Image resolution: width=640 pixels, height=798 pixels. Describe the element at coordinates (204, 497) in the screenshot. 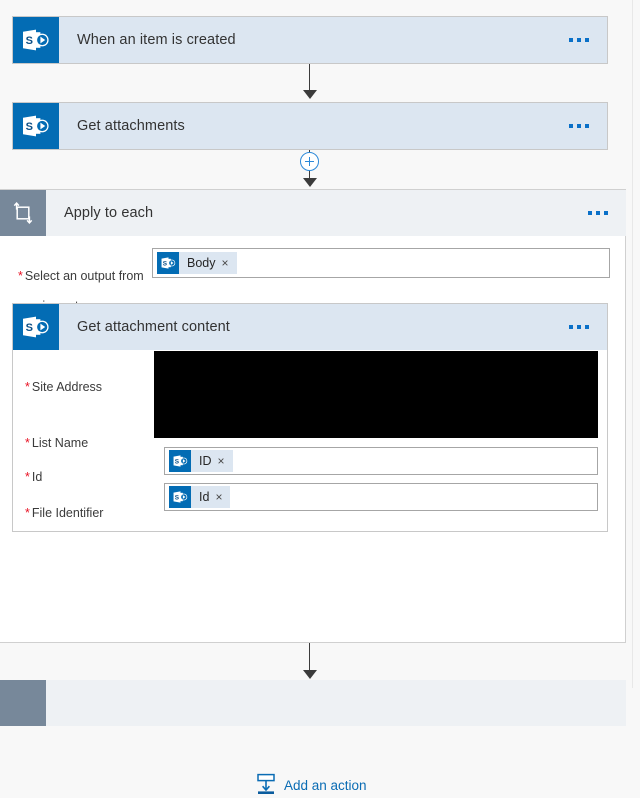

I see `token-label: Id` at that location.